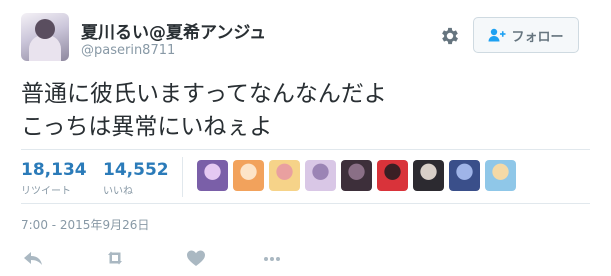 Image resolution: width=611 pixels, height=276 pixels. Describe the element at coordinates (115, 258) in the screenshot. I see `retweet-icon` at that location.